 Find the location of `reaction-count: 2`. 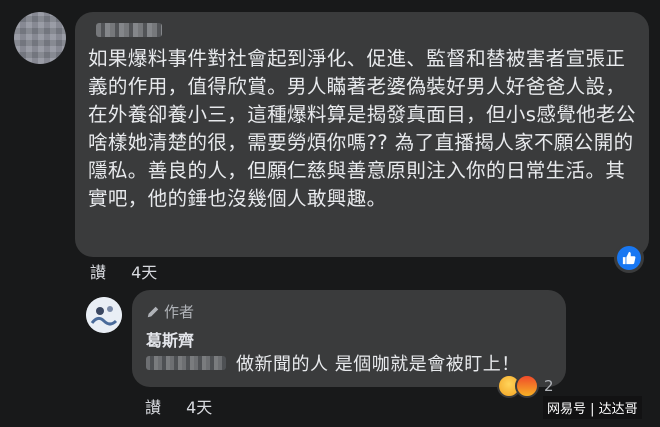

reaction-count: 2 is located at coordinates (549, 386).